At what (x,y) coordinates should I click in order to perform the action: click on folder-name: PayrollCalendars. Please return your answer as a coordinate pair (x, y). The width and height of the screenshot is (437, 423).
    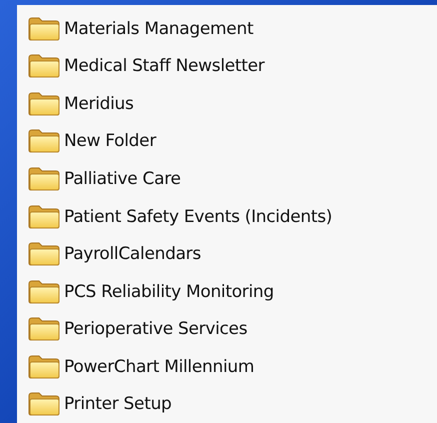
    Looking at the image, I should click on (132, 254).